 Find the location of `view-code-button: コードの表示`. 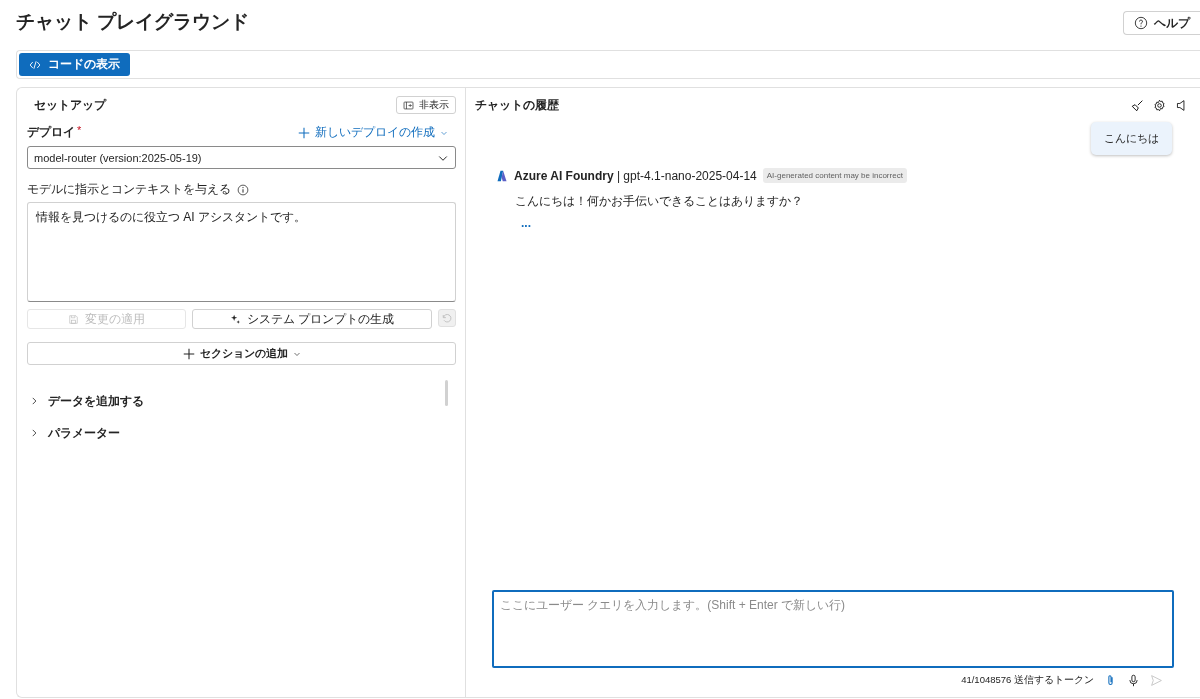

view-code-button: コードの表示 is located at coordinates (74, 64).